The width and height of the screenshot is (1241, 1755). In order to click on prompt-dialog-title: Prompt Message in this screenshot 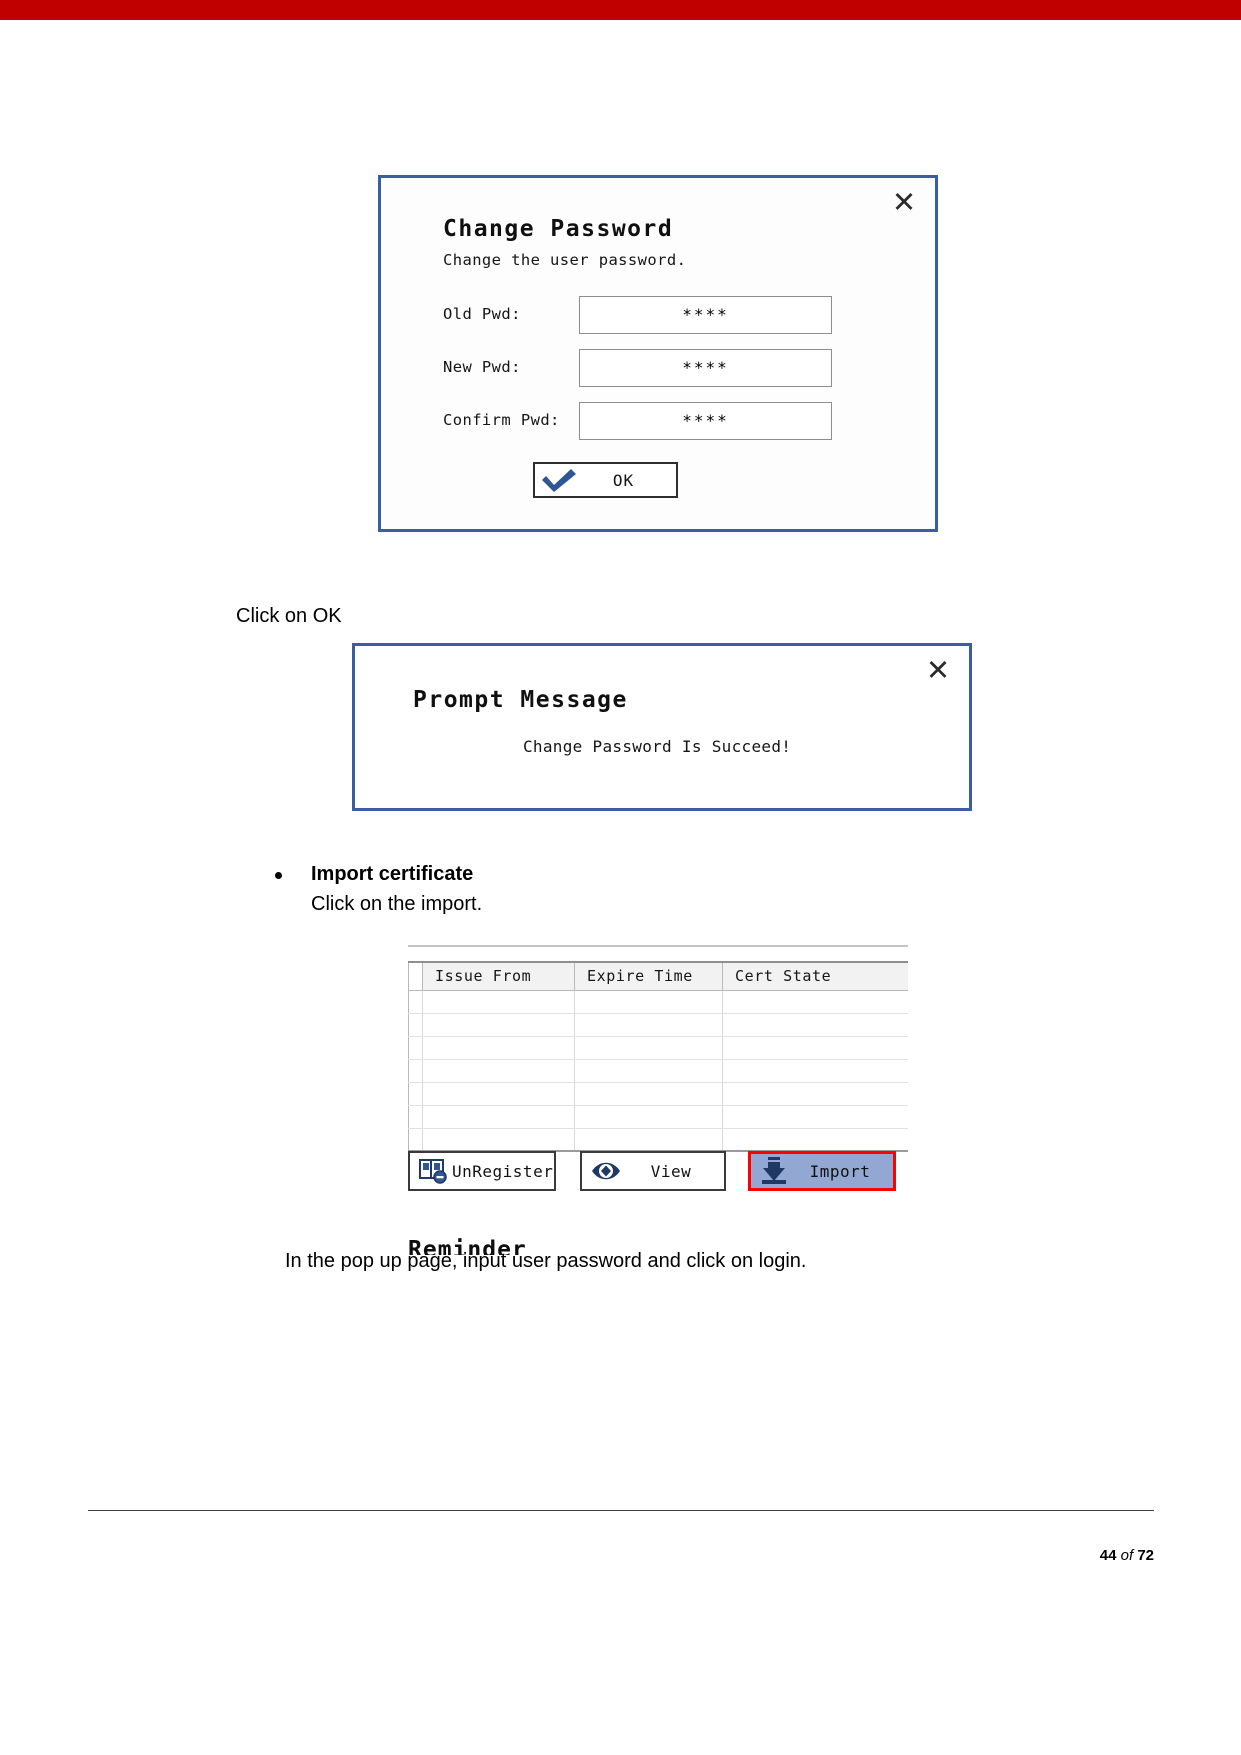, I will do `click(520, 700)`.